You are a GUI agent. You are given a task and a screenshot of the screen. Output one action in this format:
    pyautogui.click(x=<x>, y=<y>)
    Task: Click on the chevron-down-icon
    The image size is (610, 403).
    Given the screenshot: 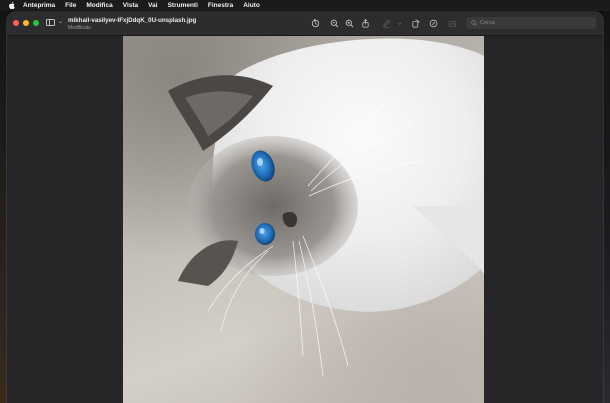 What is the action you would take?
    pyautogui.click(x=399, y=23)
    